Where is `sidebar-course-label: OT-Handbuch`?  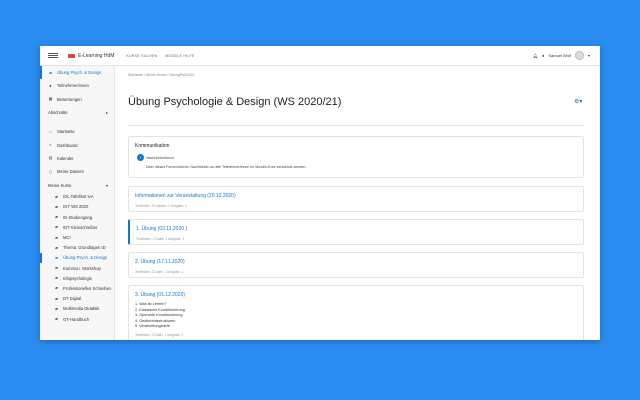 sidebar-course-label: OT-Handbuch is located at coordinates (76, 319).